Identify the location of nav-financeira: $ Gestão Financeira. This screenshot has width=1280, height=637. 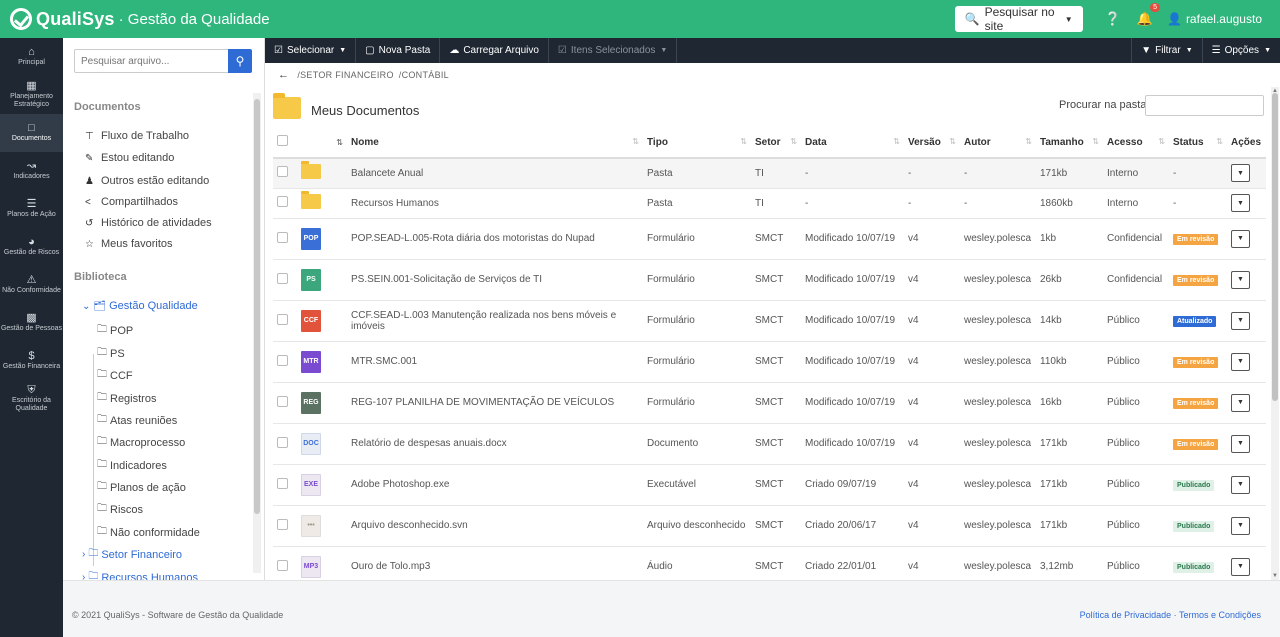
(31, 361).